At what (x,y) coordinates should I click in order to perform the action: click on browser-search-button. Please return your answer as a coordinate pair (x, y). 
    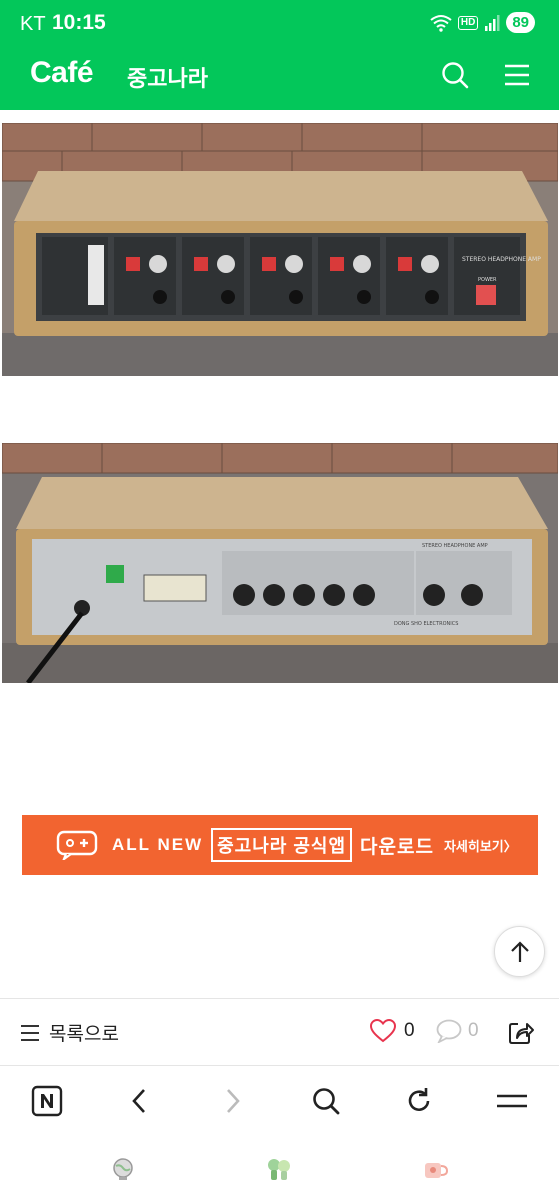
    Looking at the image, I should click on (326, 1101).